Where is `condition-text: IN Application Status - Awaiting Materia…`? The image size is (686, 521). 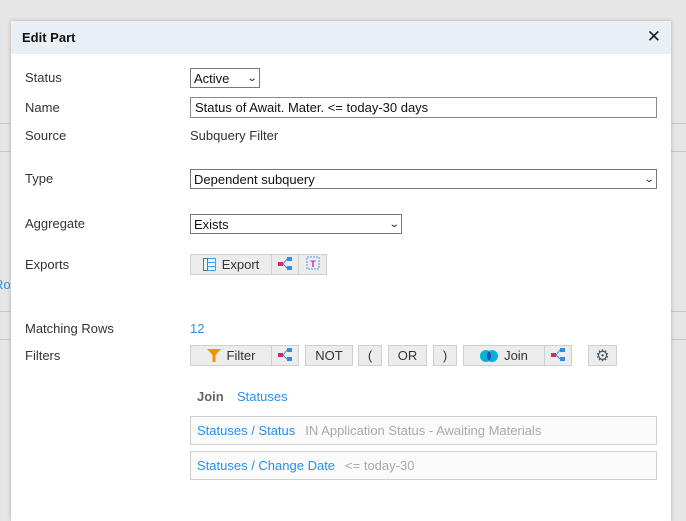 condition-text: IN Application Status - Awaiting Materia… is located at coordinates (423, 430).